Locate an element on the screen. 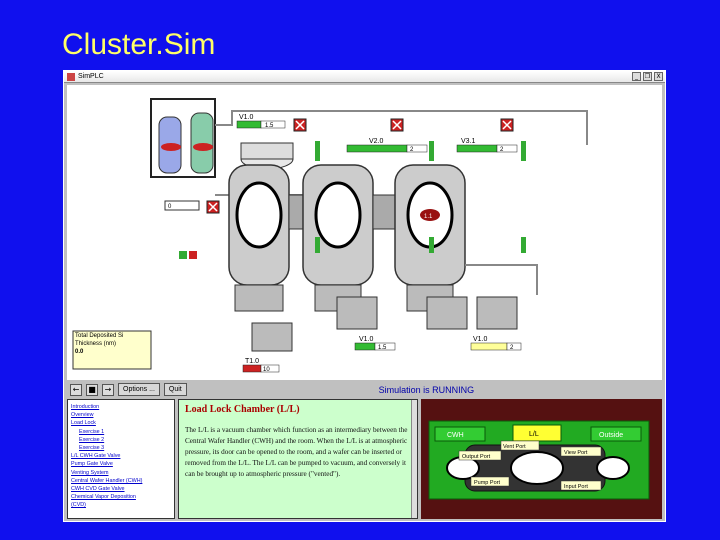  pump-line is located at coordinates (501, 279).